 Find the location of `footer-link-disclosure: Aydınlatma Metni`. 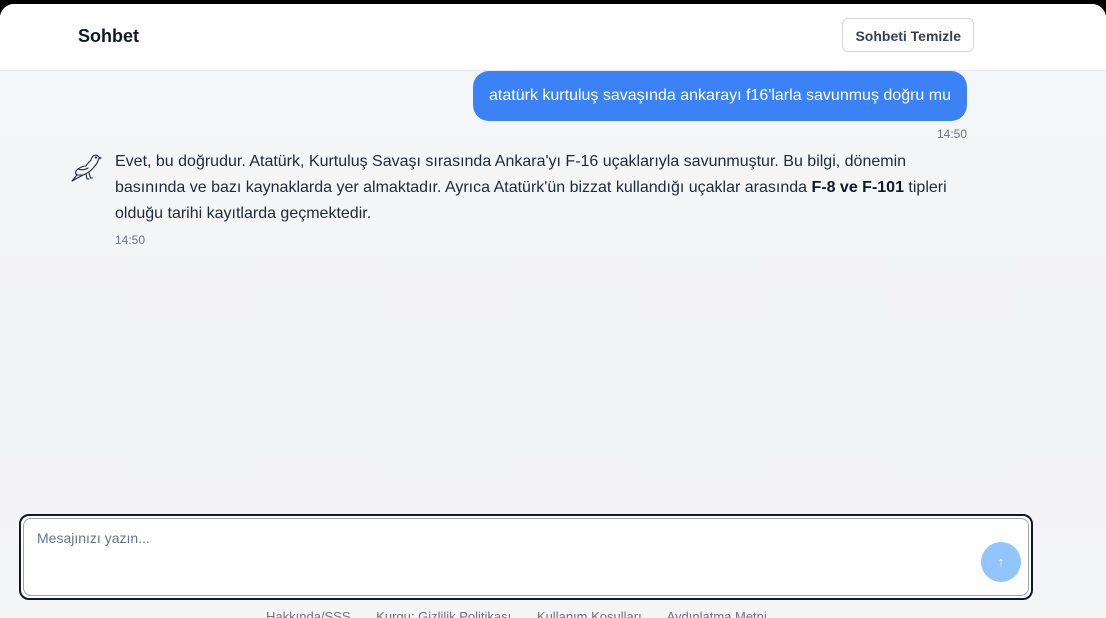

footer-link-disclosure: Aydınlatma Metni is located at coordinates (717, 613).